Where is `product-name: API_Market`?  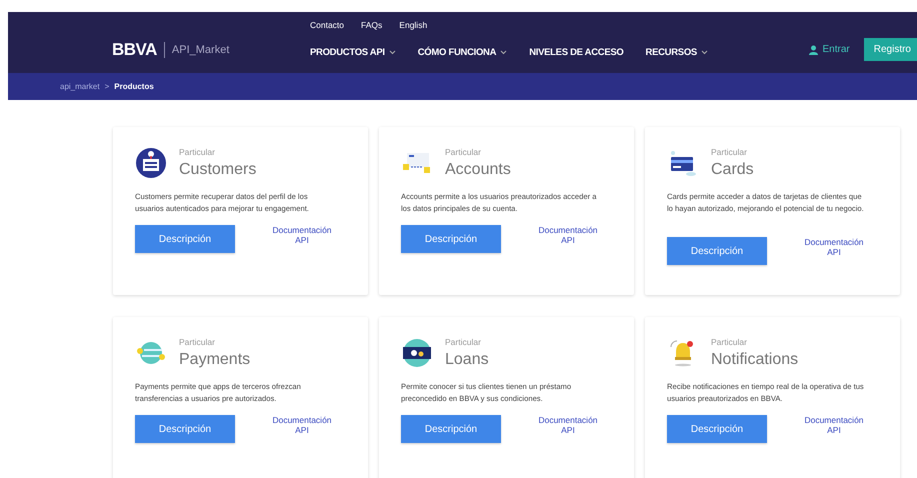
product-name: API_Market is located at coordinates (201, 50).